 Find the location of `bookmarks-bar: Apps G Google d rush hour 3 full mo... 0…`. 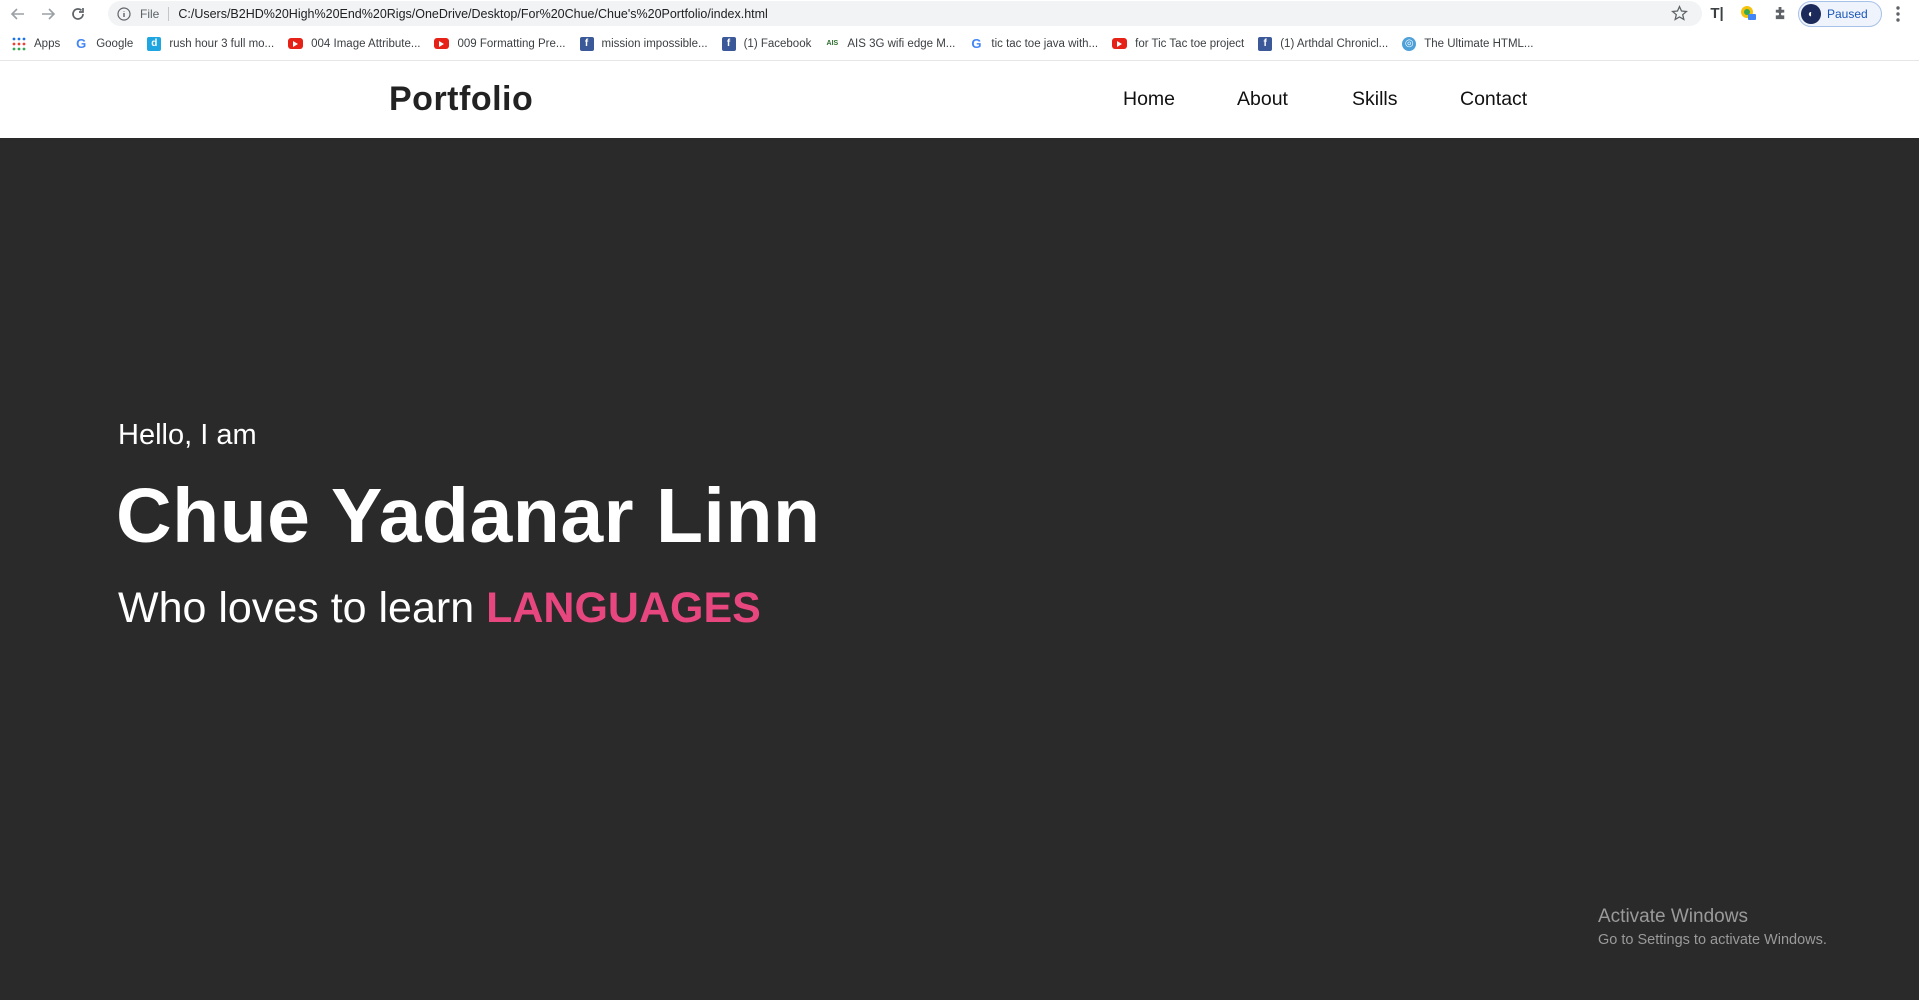

bookmarks-bar: Apps G Google d rush hour 3 full mo... 0… is located at coordinates (959, 44).